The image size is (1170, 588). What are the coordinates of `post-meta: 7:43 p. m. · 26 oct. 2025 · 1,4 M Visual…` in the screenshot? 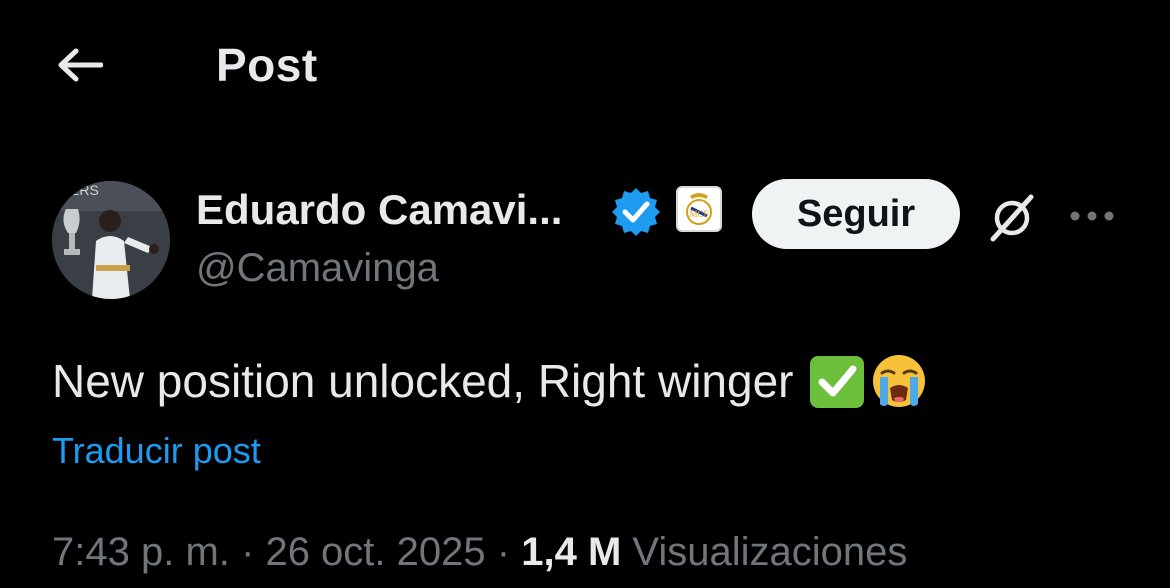 It's located at (479, 552).